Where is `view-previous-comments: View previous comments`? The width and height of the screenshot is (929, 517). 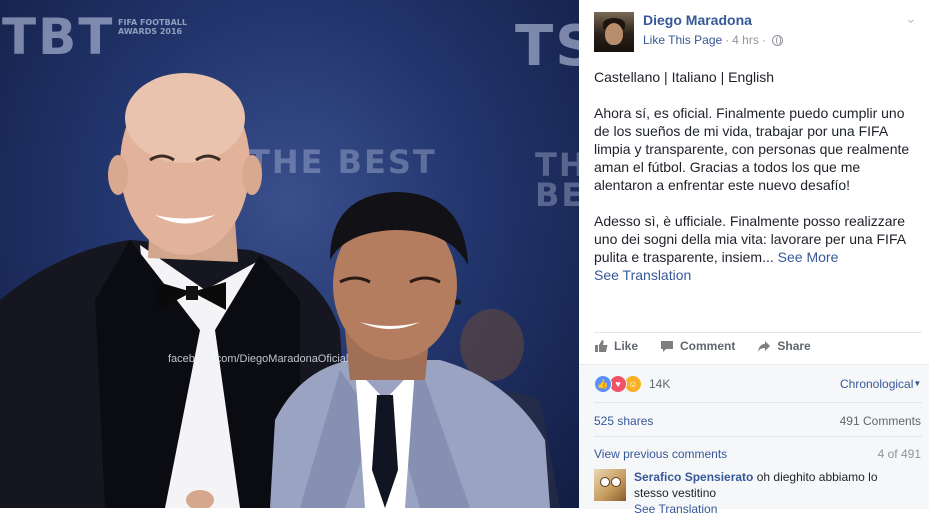 view-previous-comments: View previous comments is located at coordinates (660, 454).